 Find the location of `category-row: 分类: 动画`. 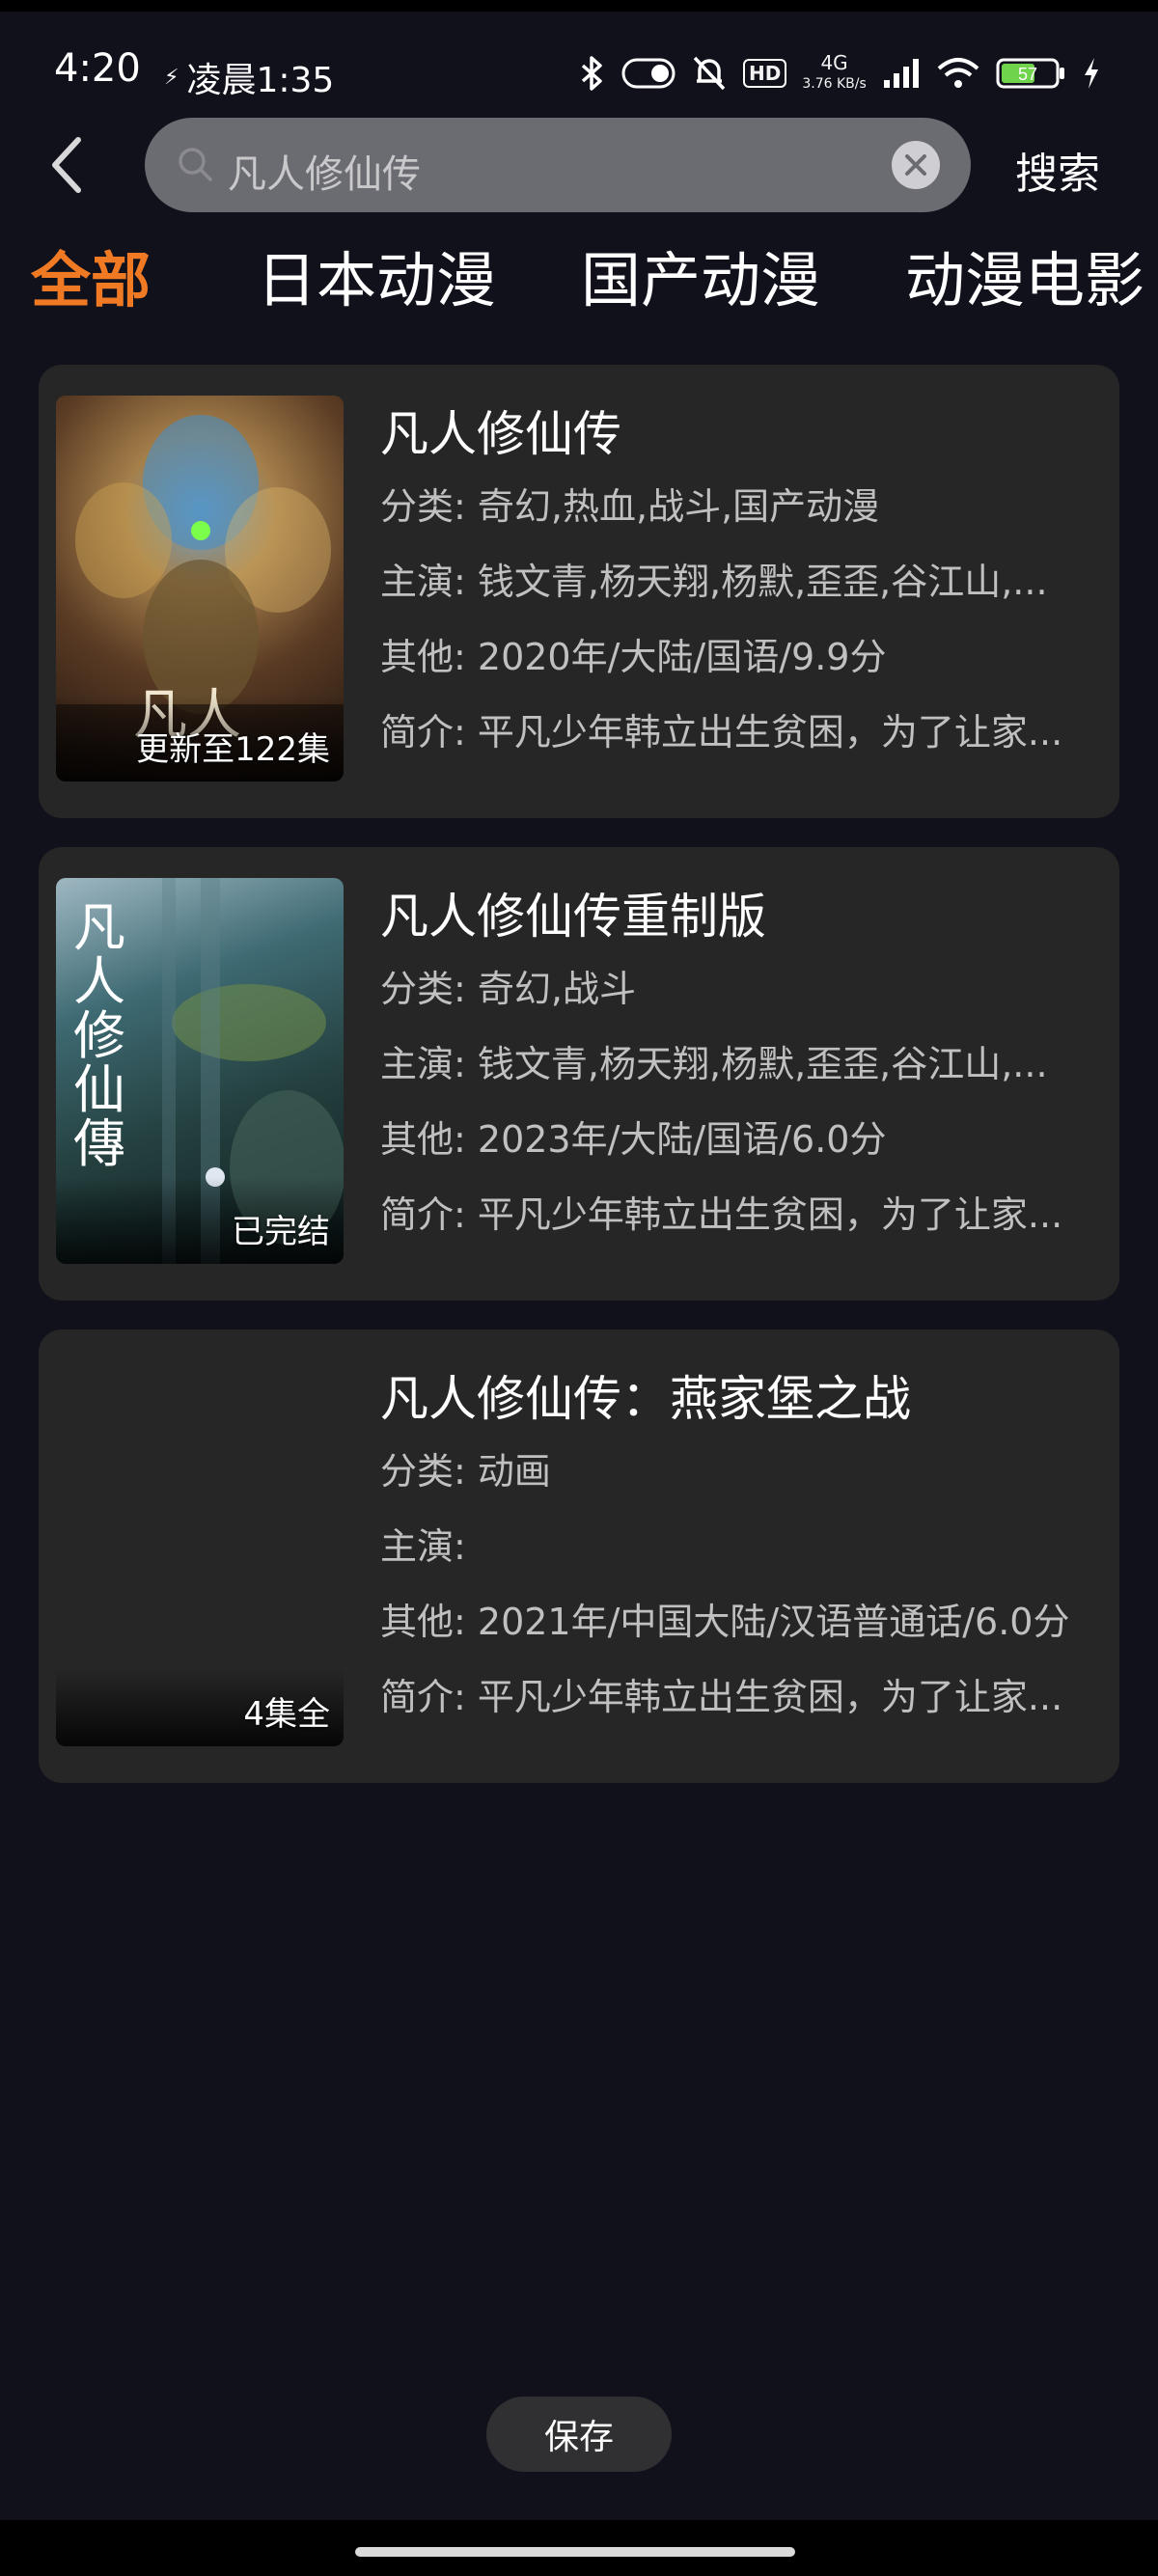

category-row: 分类: 动画 is located at coordinates (737, 1472).